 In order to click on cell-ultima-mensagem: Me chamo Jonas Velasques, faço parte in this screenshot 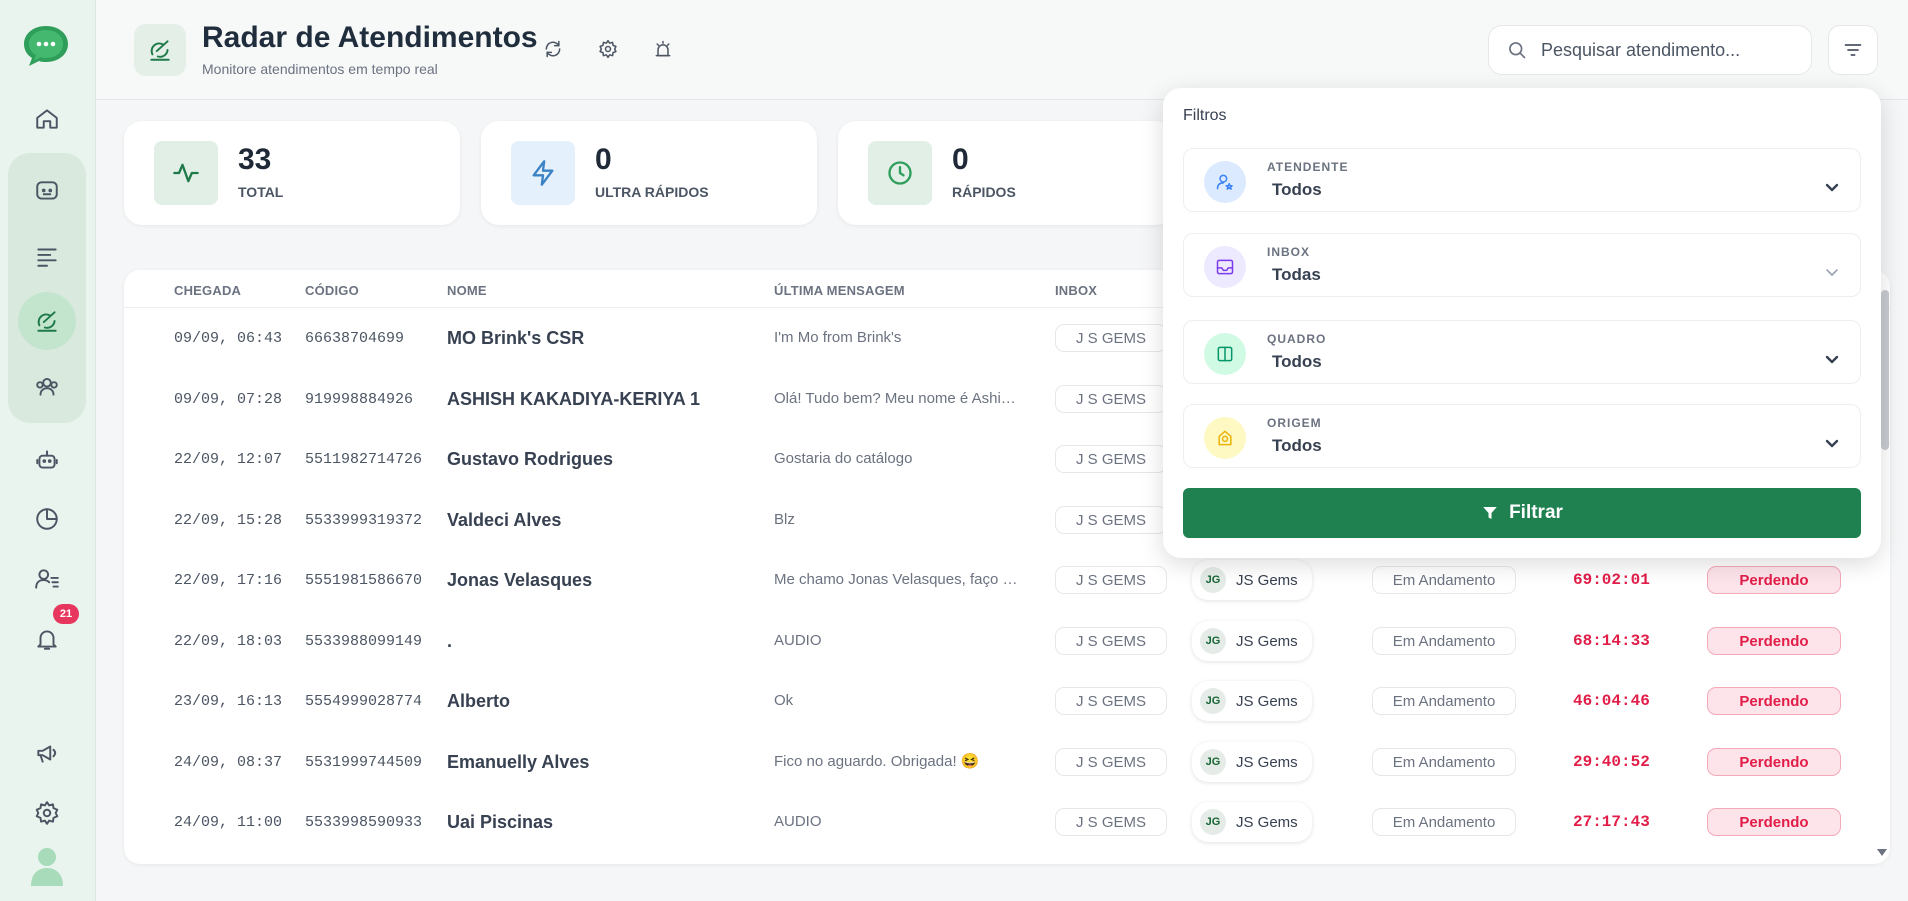, I will do `click(897, 579)`.